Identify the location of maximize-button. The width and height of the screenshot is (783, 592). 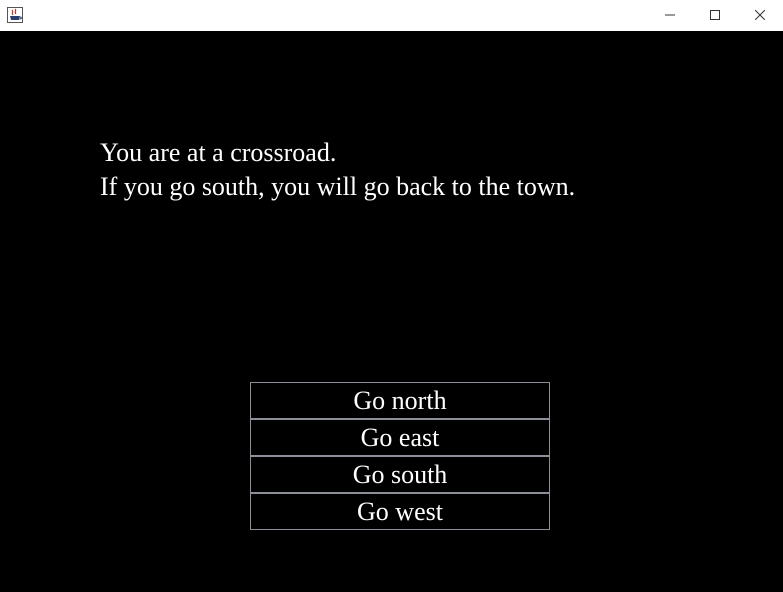
(715, 15).